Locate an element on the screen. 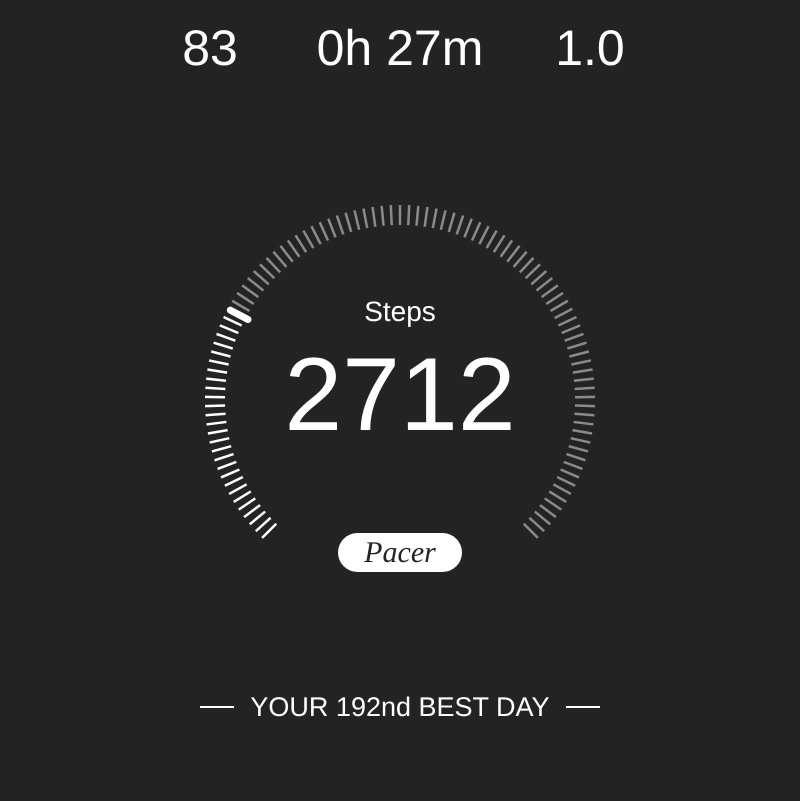 This screenshot has width=800, height=801. stat-value: 0h 27m is located at coordinates (400, 48).